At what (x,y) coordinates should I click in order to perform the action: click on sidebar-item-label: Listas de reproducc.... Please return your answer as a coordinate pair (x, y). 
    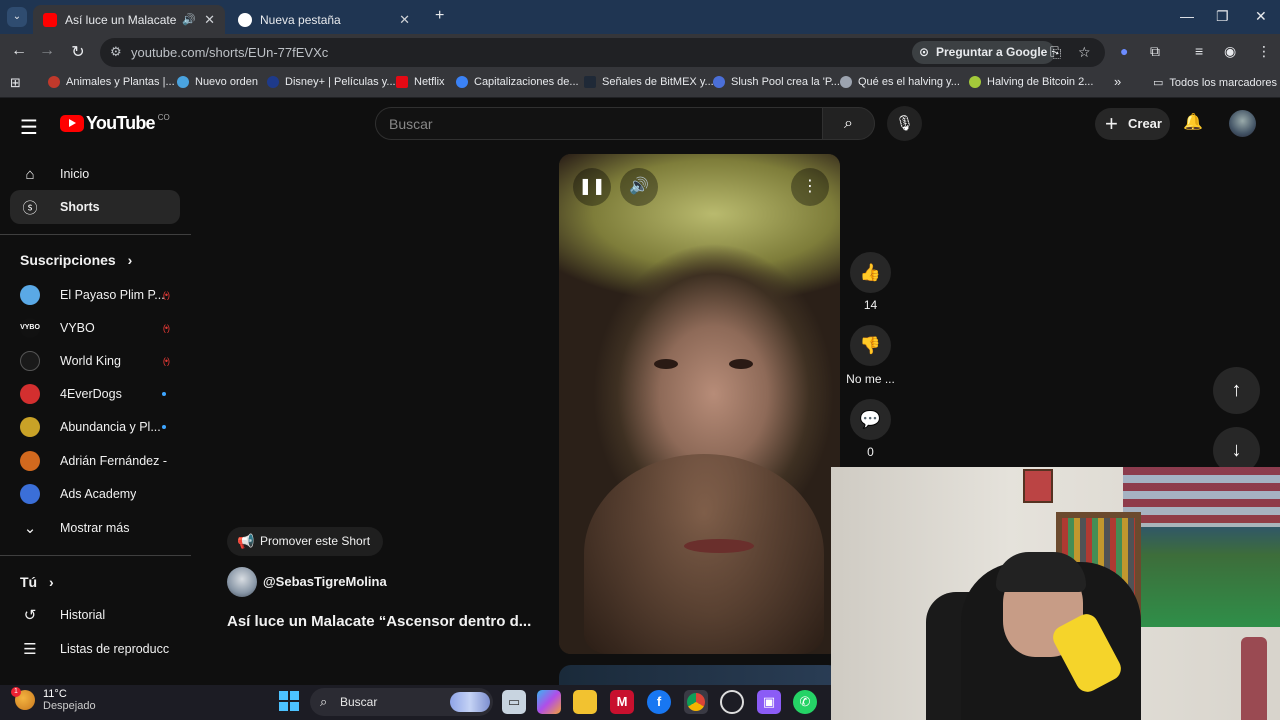
    Looking at the image, I should click on (115, 649).